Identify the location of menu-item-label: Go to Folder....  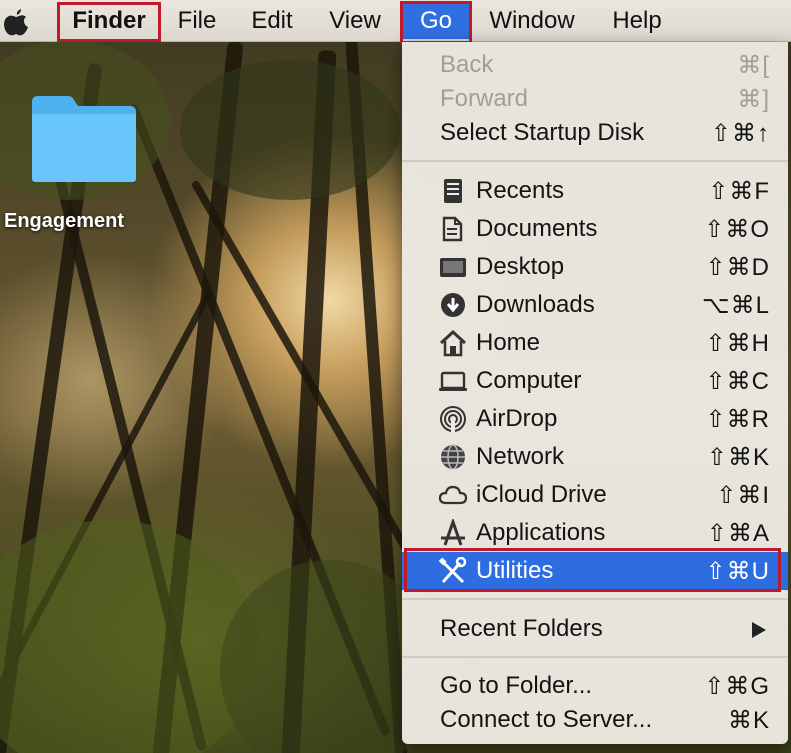
(516, 685).